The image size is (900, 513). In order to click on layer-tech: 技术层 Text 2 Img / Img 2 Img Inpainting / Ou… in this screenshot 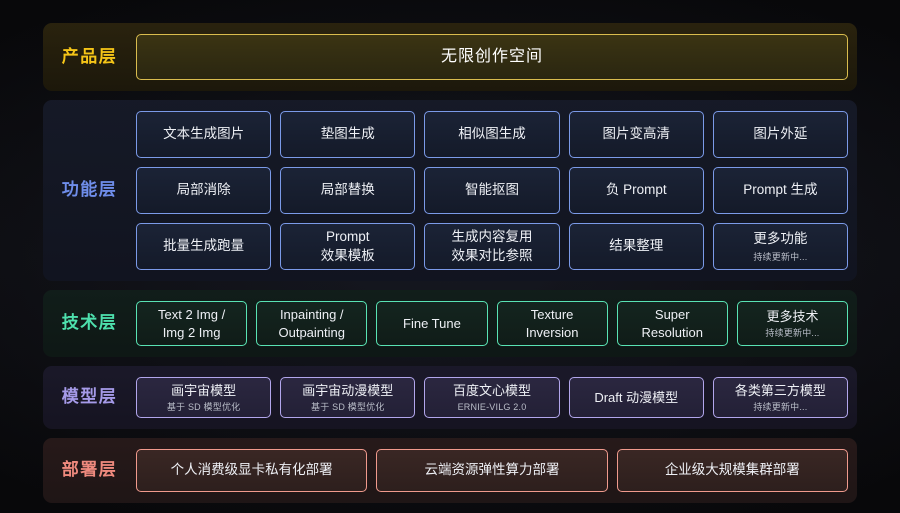, I will do `click(450, 323)`.